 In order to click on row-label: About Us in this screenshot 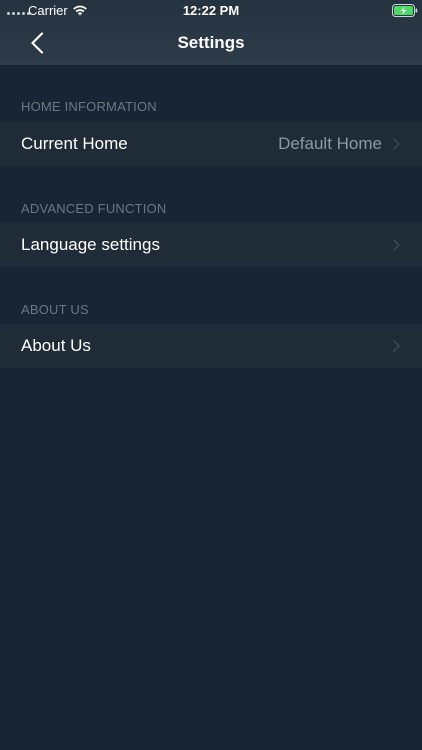, I will do `click(56, 345)`.